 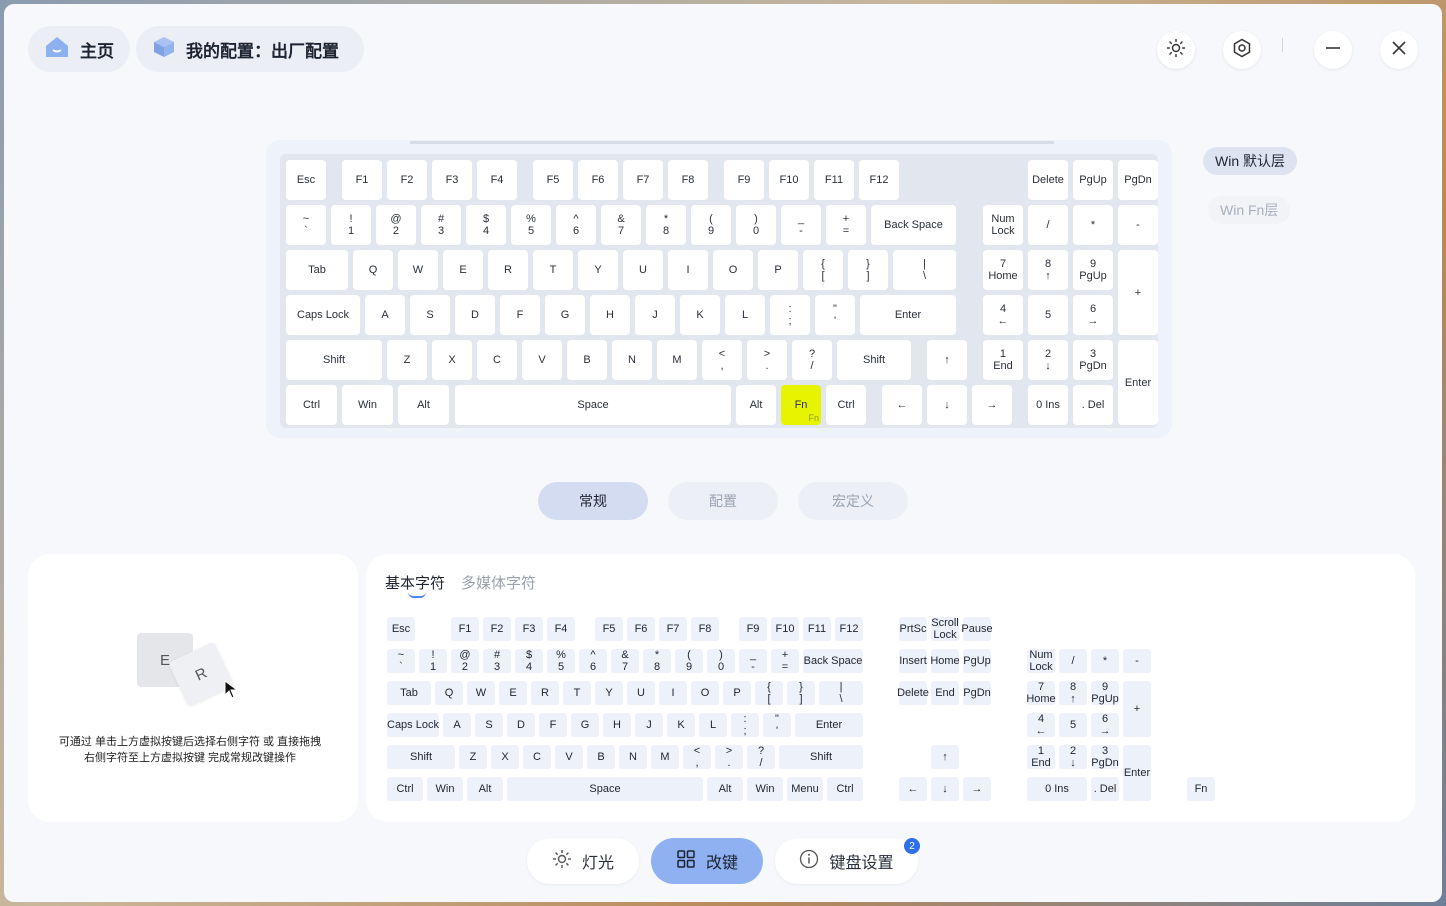 I want to click on kb-key: Caps Lock, so click(x=323, y=315).